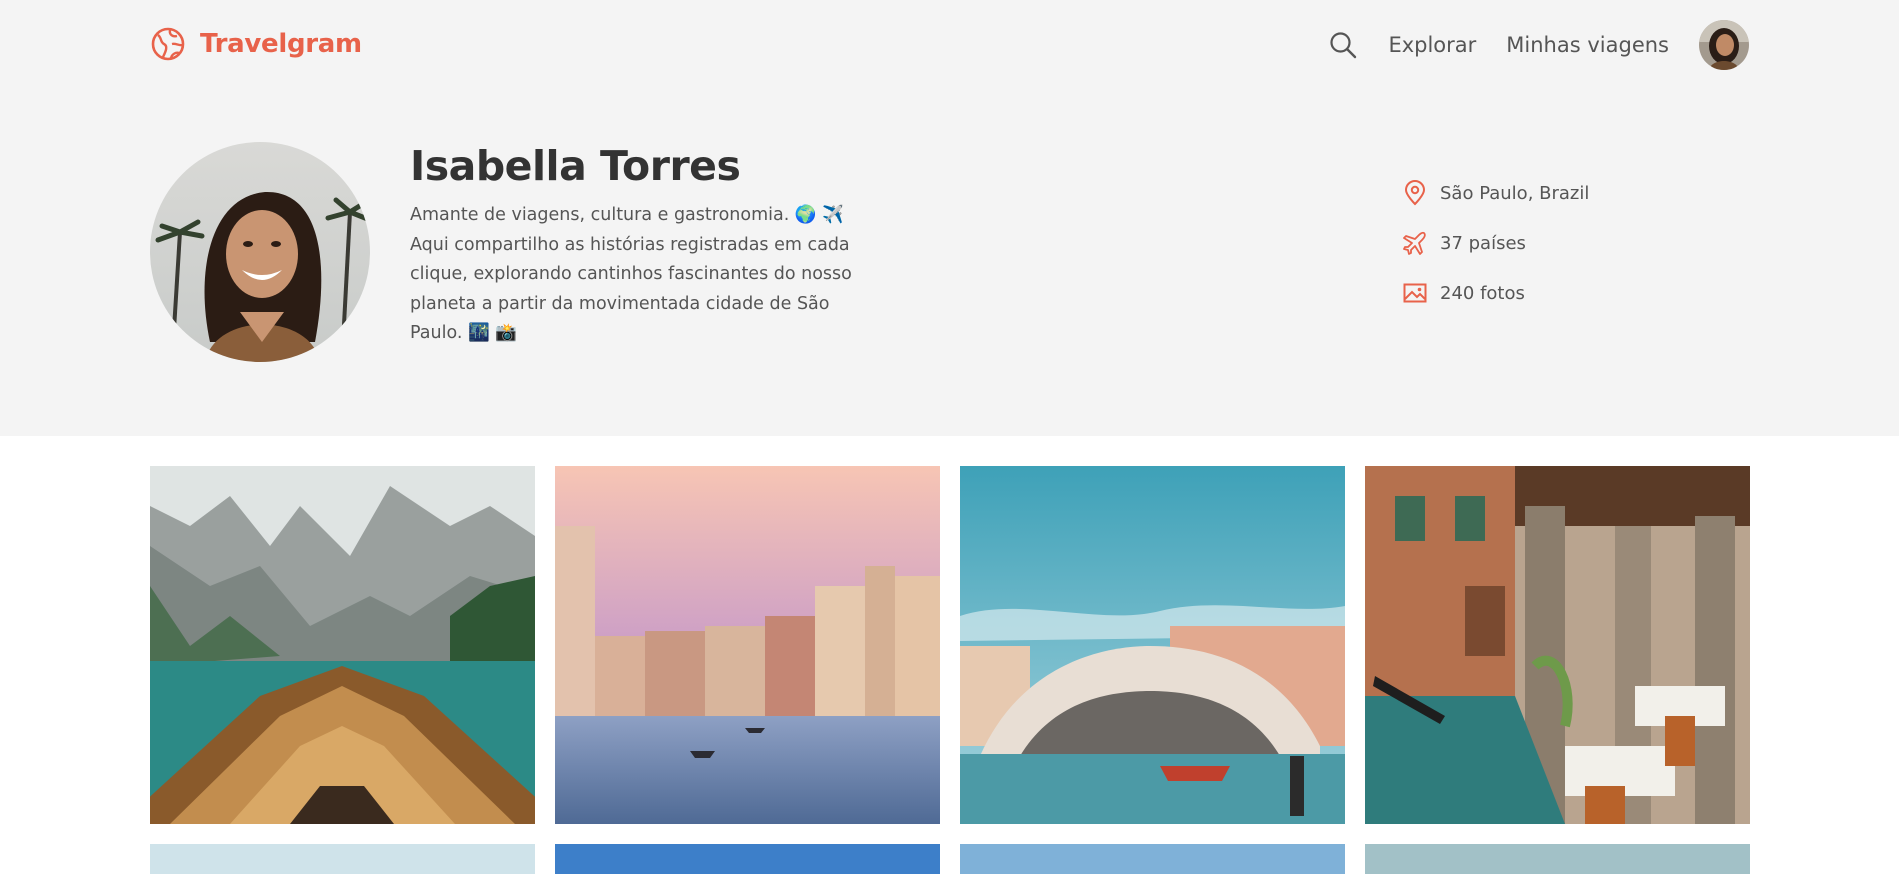 This screenshot has height=874, width=1899. Describe the element at coordinates (342, 645) in the screenshot. I see `mountain-lake-boat-photo` at that location.